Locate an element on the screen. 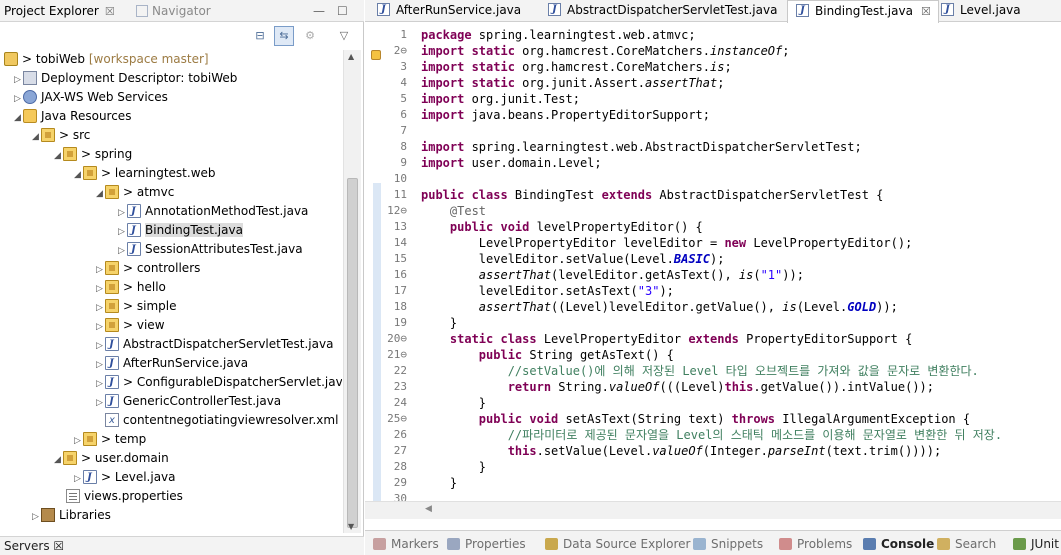 This screenshot has height=555, width=1061. tab-junit: JUnit is located at coordinates (1036, 544).